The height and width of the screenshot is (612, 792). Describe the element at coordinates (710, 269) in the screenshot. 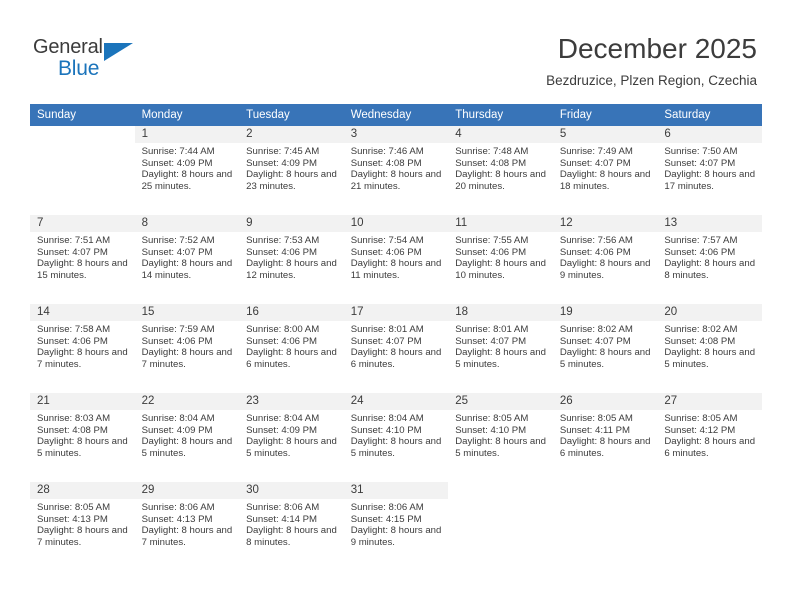

I see `daylight-text: Daylight: 8 hours and 8 minutes.` at that location.